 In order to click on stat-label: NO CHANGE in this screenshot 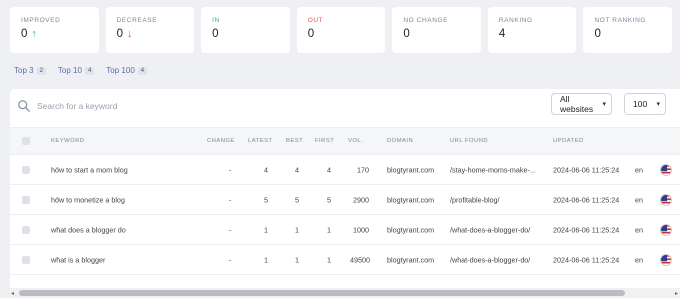, I will do `click(426, 20)`.